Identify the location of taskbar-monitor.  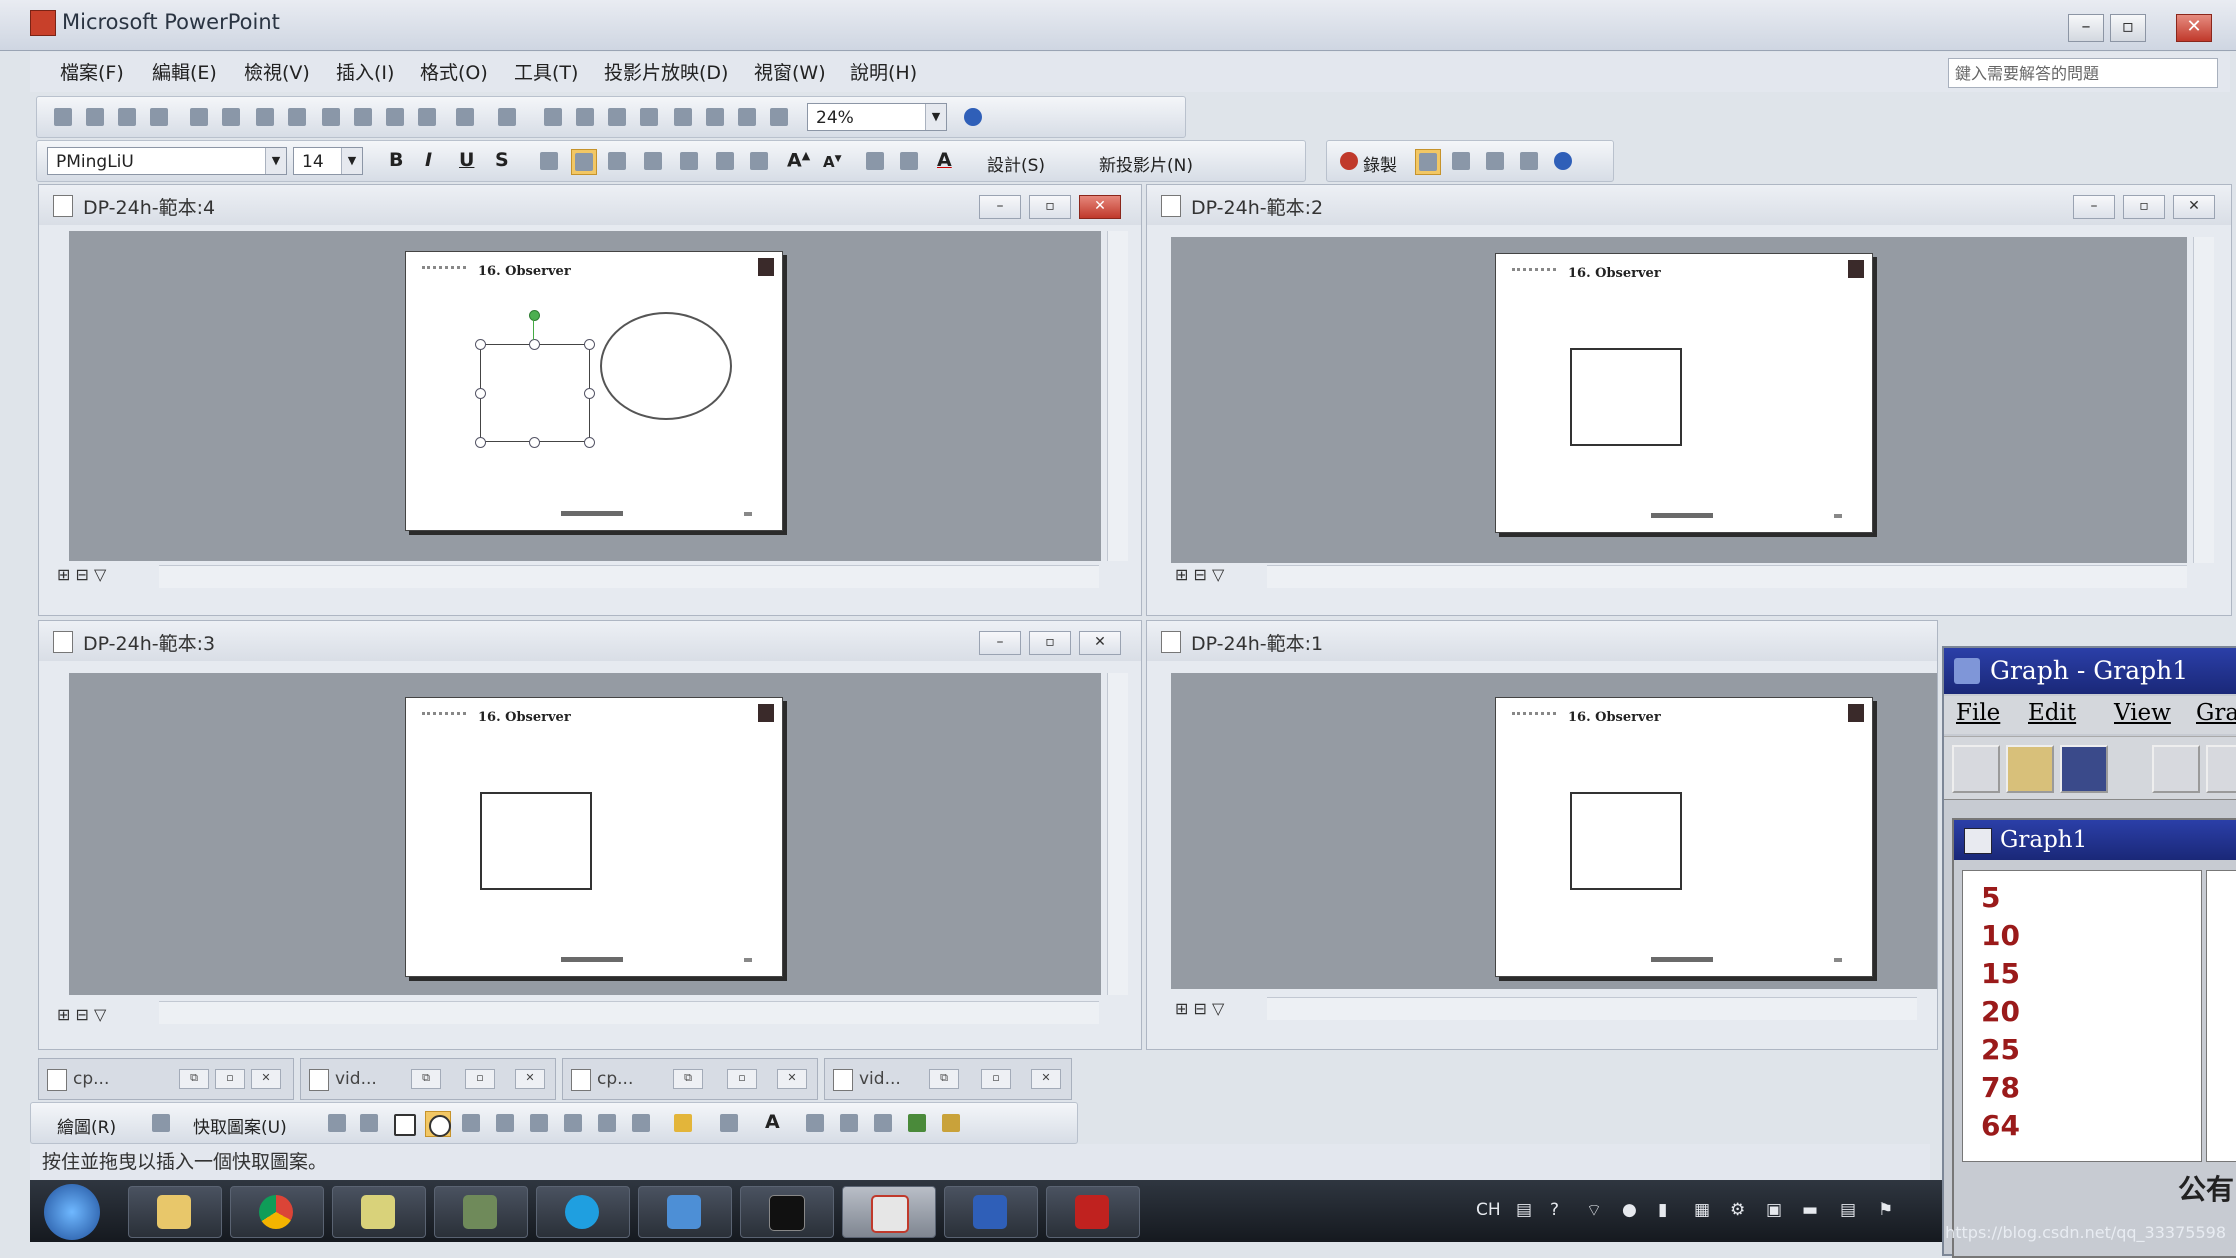
(481, 1212).